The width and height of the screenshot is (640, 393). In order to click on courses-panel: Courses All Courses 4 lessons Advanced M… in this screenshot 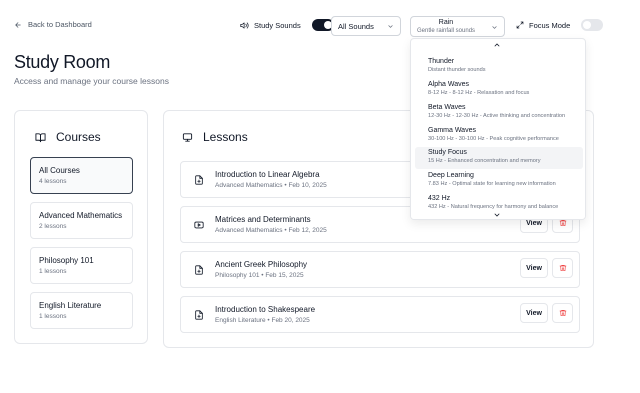, I will do `click(81, 227)`.